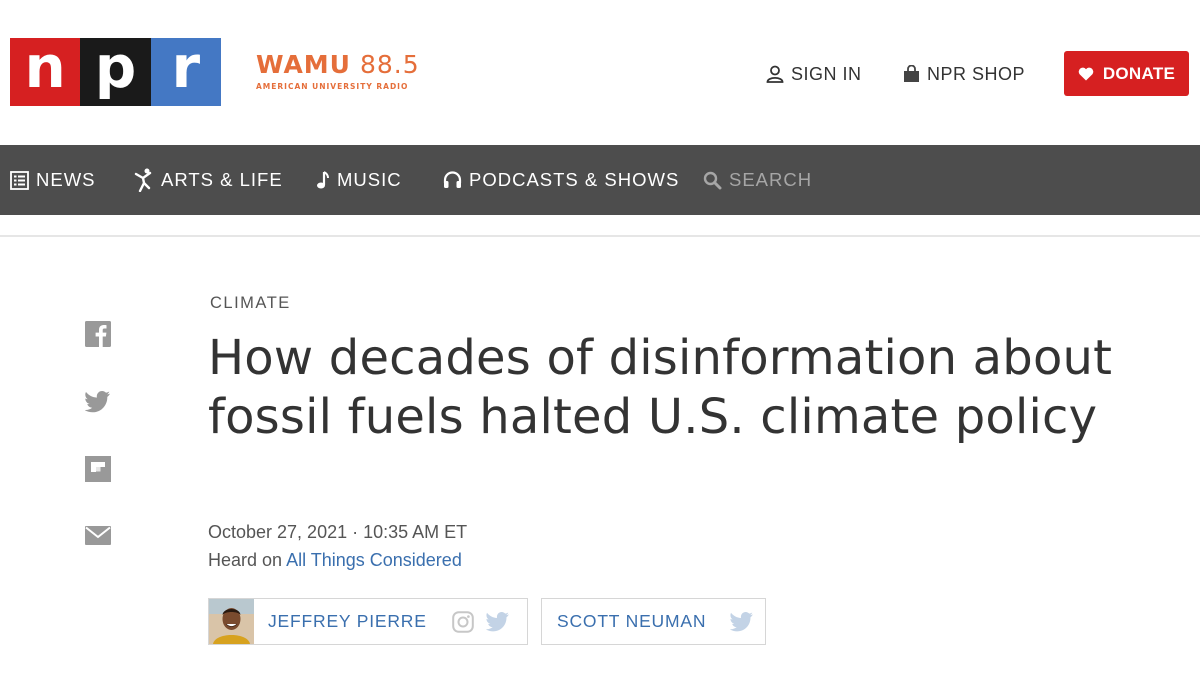 The width and height of the screenshot is (1200, 682). I want to click on heart-icon, so click(1086, 73).